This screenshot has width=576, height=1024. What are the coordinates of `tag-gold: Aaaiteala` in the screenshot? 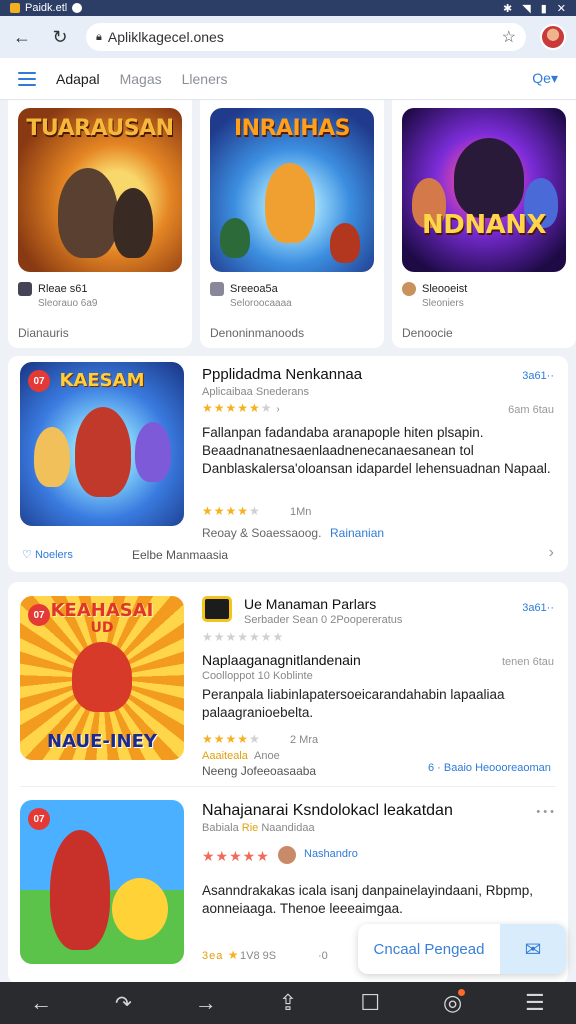 It's located at (225, 756).